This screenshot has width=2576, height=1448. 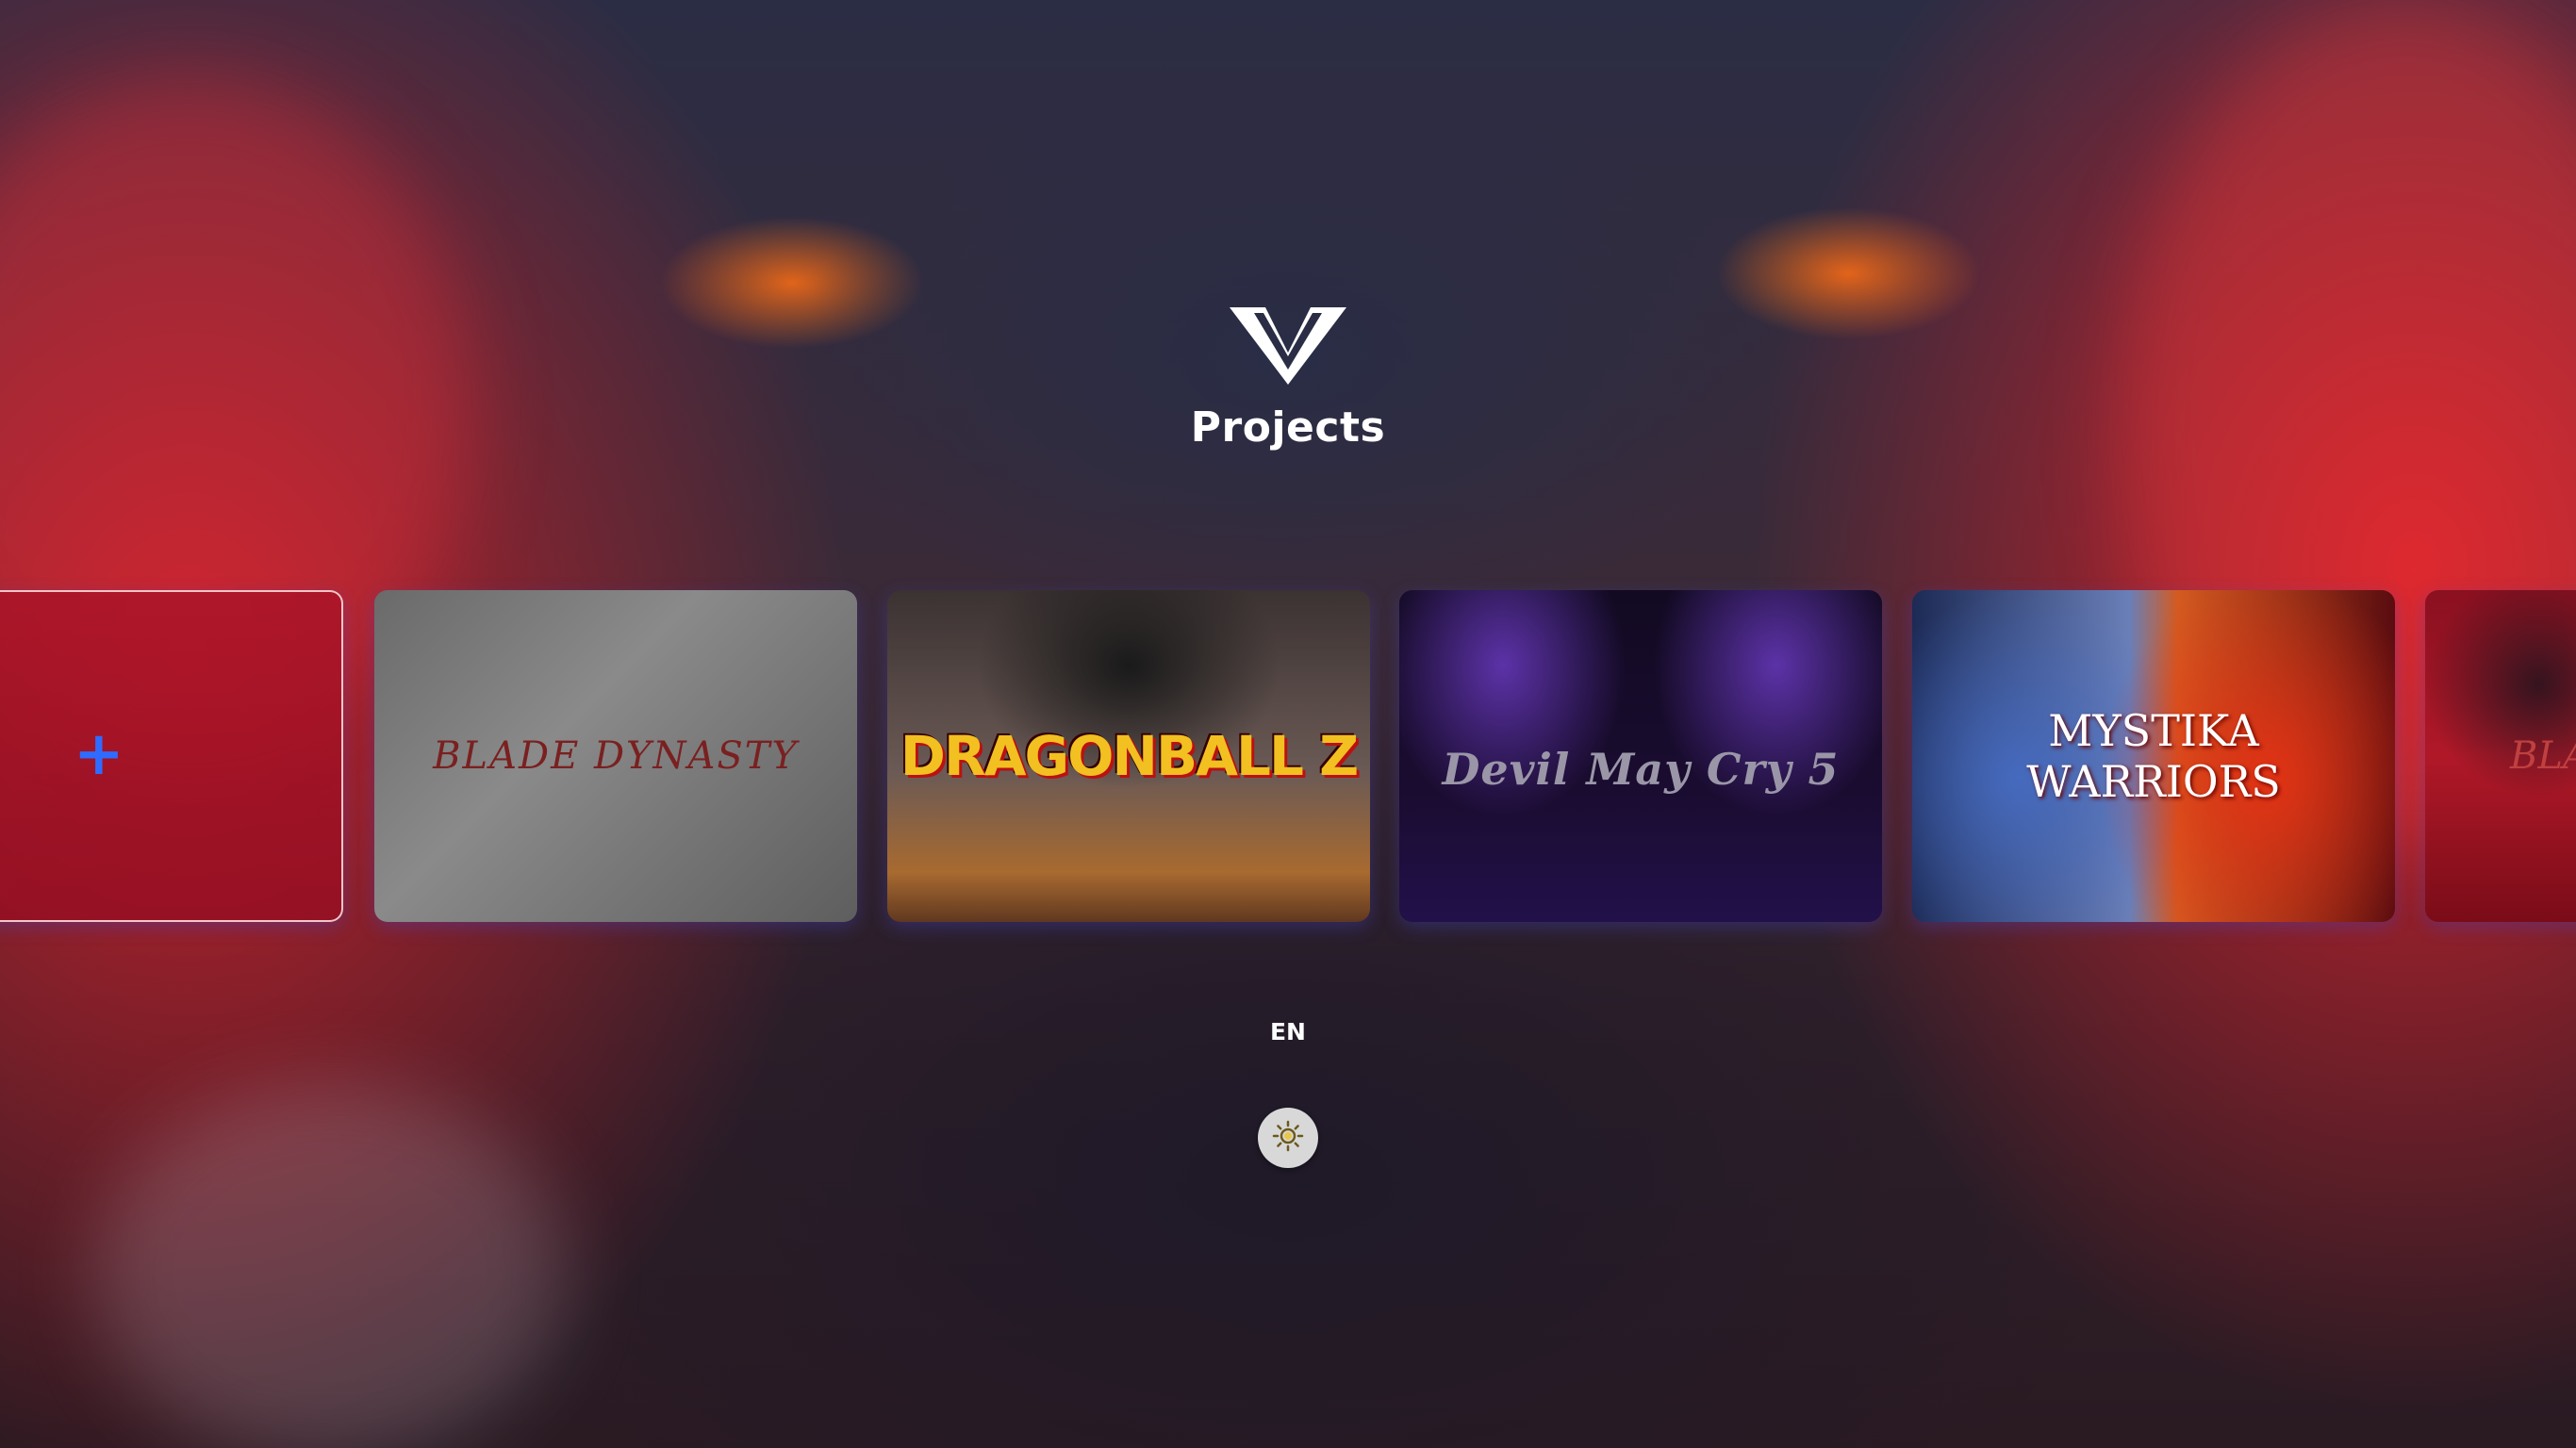 I want to click on background-art, so click(x=330, y=1266).